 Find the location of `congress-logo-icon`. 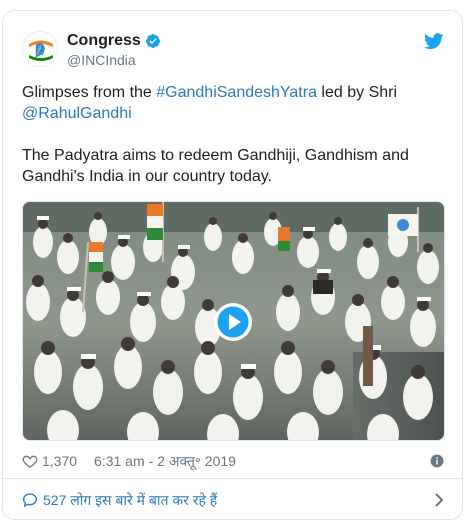

congress-logo-icon is located at coordinates (40, 49).